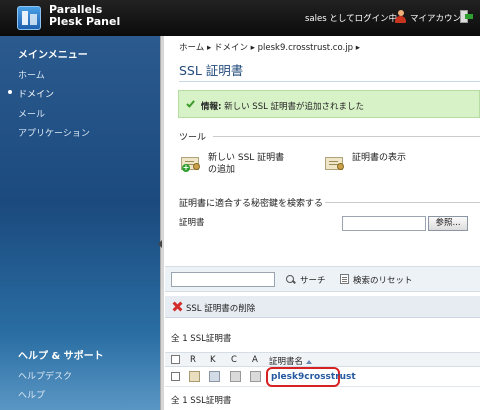 Image resolution: width=480 pixels, height=410 pixels. What do you see at coordinates (31, 74) in the screenshot?
I see `sidebar-item-home: ホーム` at bounding box center [31, 74].